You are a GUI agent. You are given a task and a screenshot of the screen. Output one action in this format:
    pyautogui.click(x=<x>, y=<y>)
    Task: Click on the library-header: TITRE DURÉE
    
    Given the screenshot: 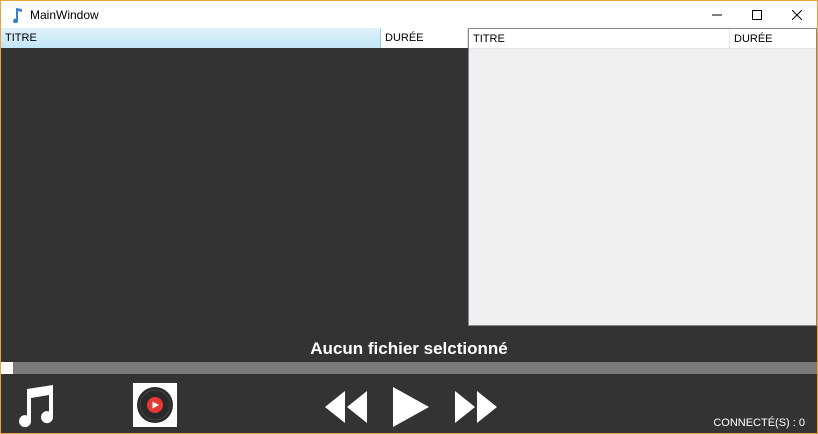 What is the action you would take?
    pyautogui.click(x=642, y=39)
    